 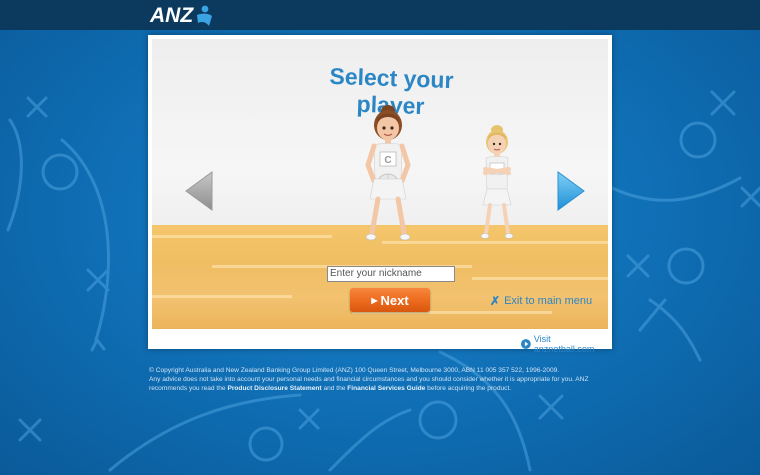 I want to click on close-icon: ✗, so click(x=495, y=301).